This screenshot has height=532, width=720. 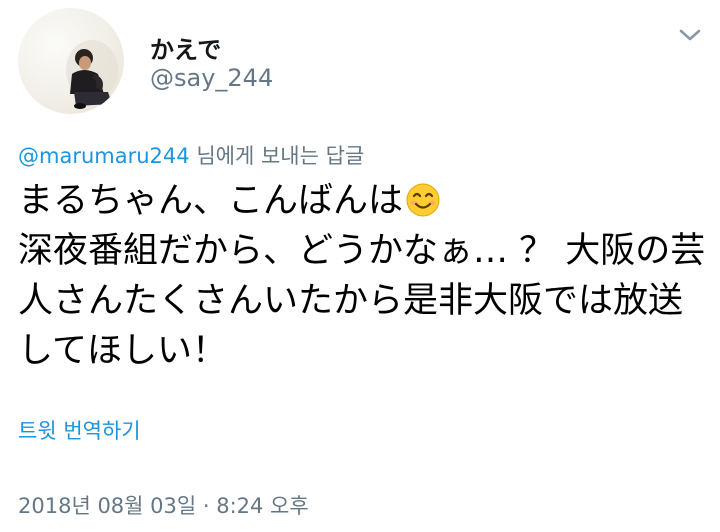 I want to click on reply-mention-link: @marumaru244, so click(x=104, y=156).